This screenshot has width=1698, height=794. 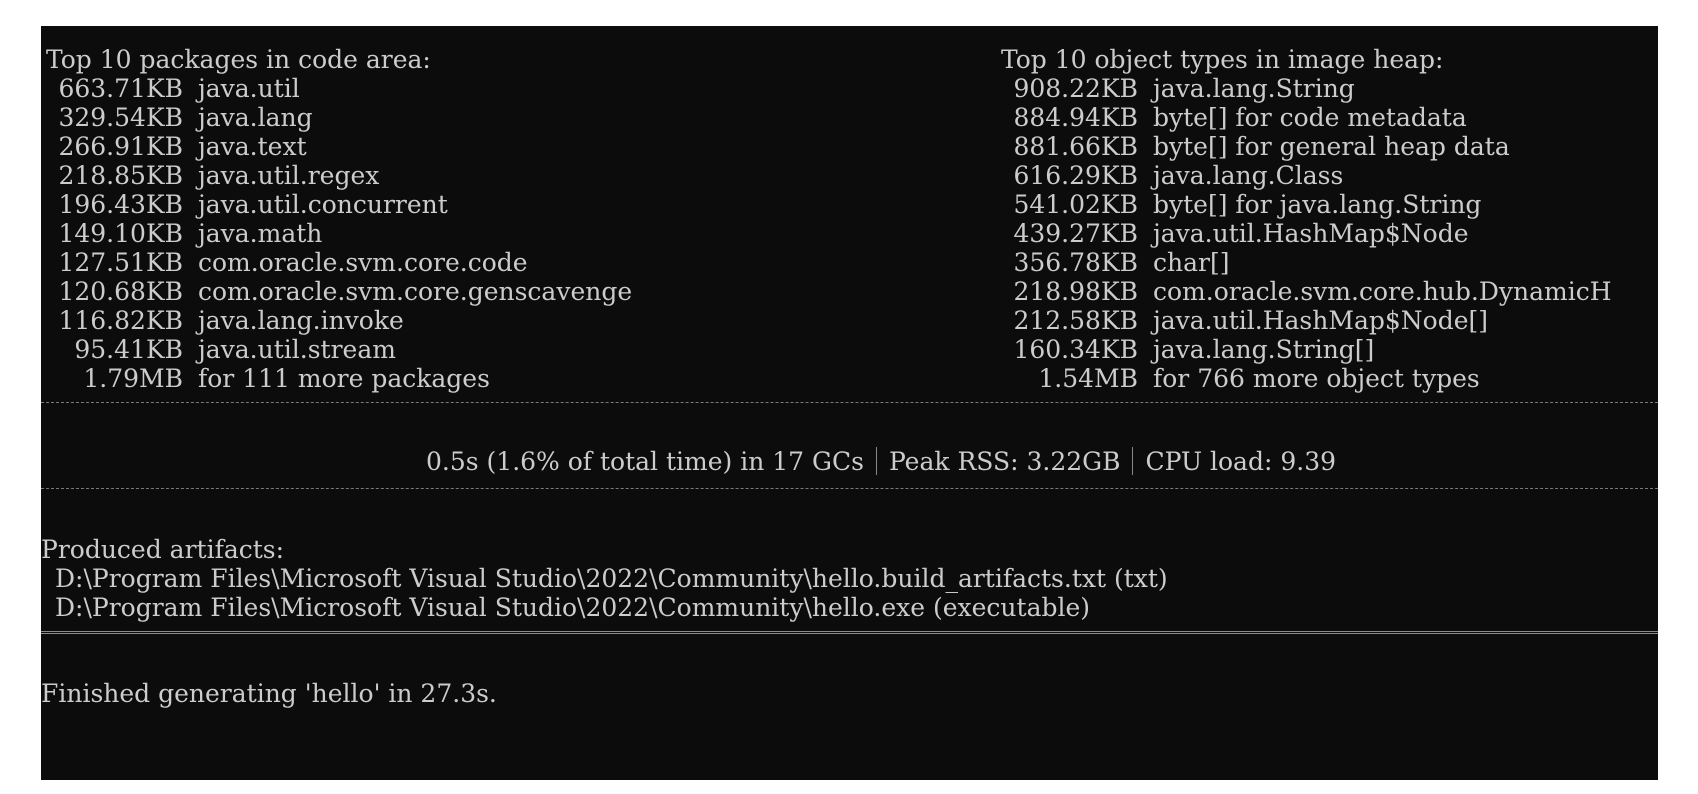 I want to click on package-row: 127.51KB com.oracle.svm.core.code, so click(x=293, y=262).